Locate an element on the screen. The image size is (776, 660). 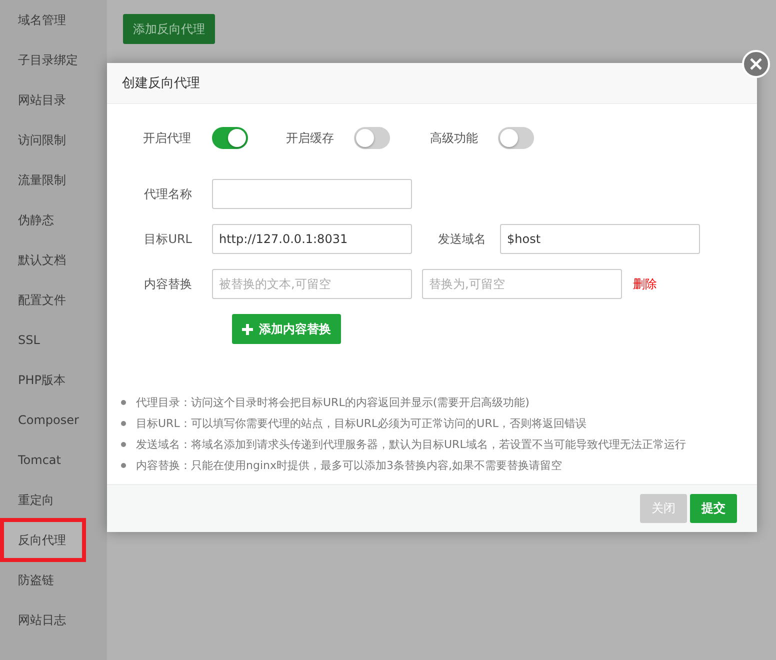
delete-link: 删除 is located at coordinates (645, 284).